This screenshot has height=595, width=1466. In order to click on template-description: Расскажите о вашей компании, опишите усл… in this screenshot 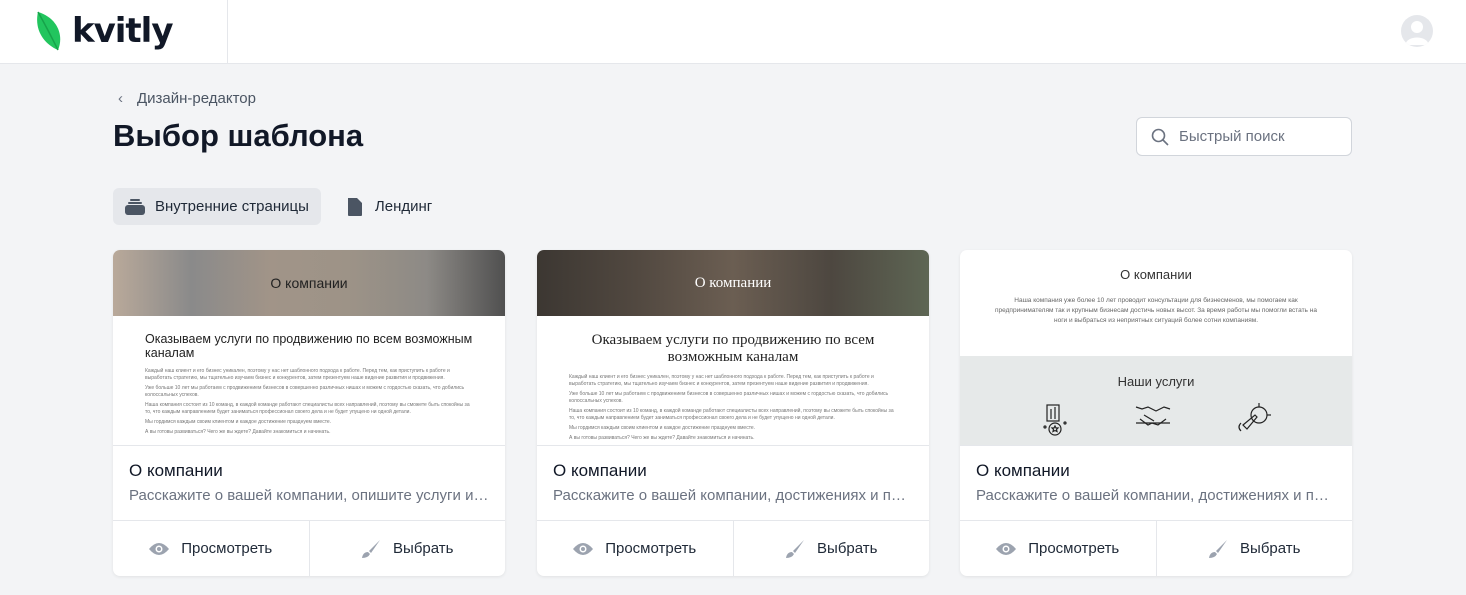, I will do `click(309, 495)`.